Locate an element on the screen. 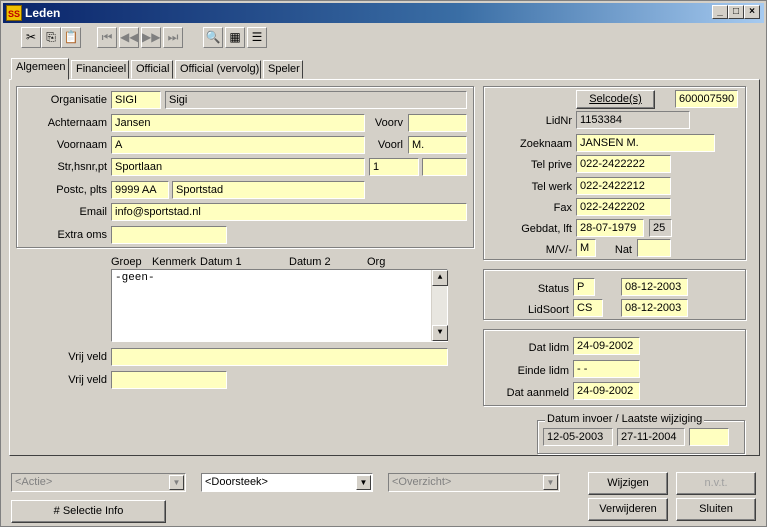  close-button: × is located at coordinates (752, 12).